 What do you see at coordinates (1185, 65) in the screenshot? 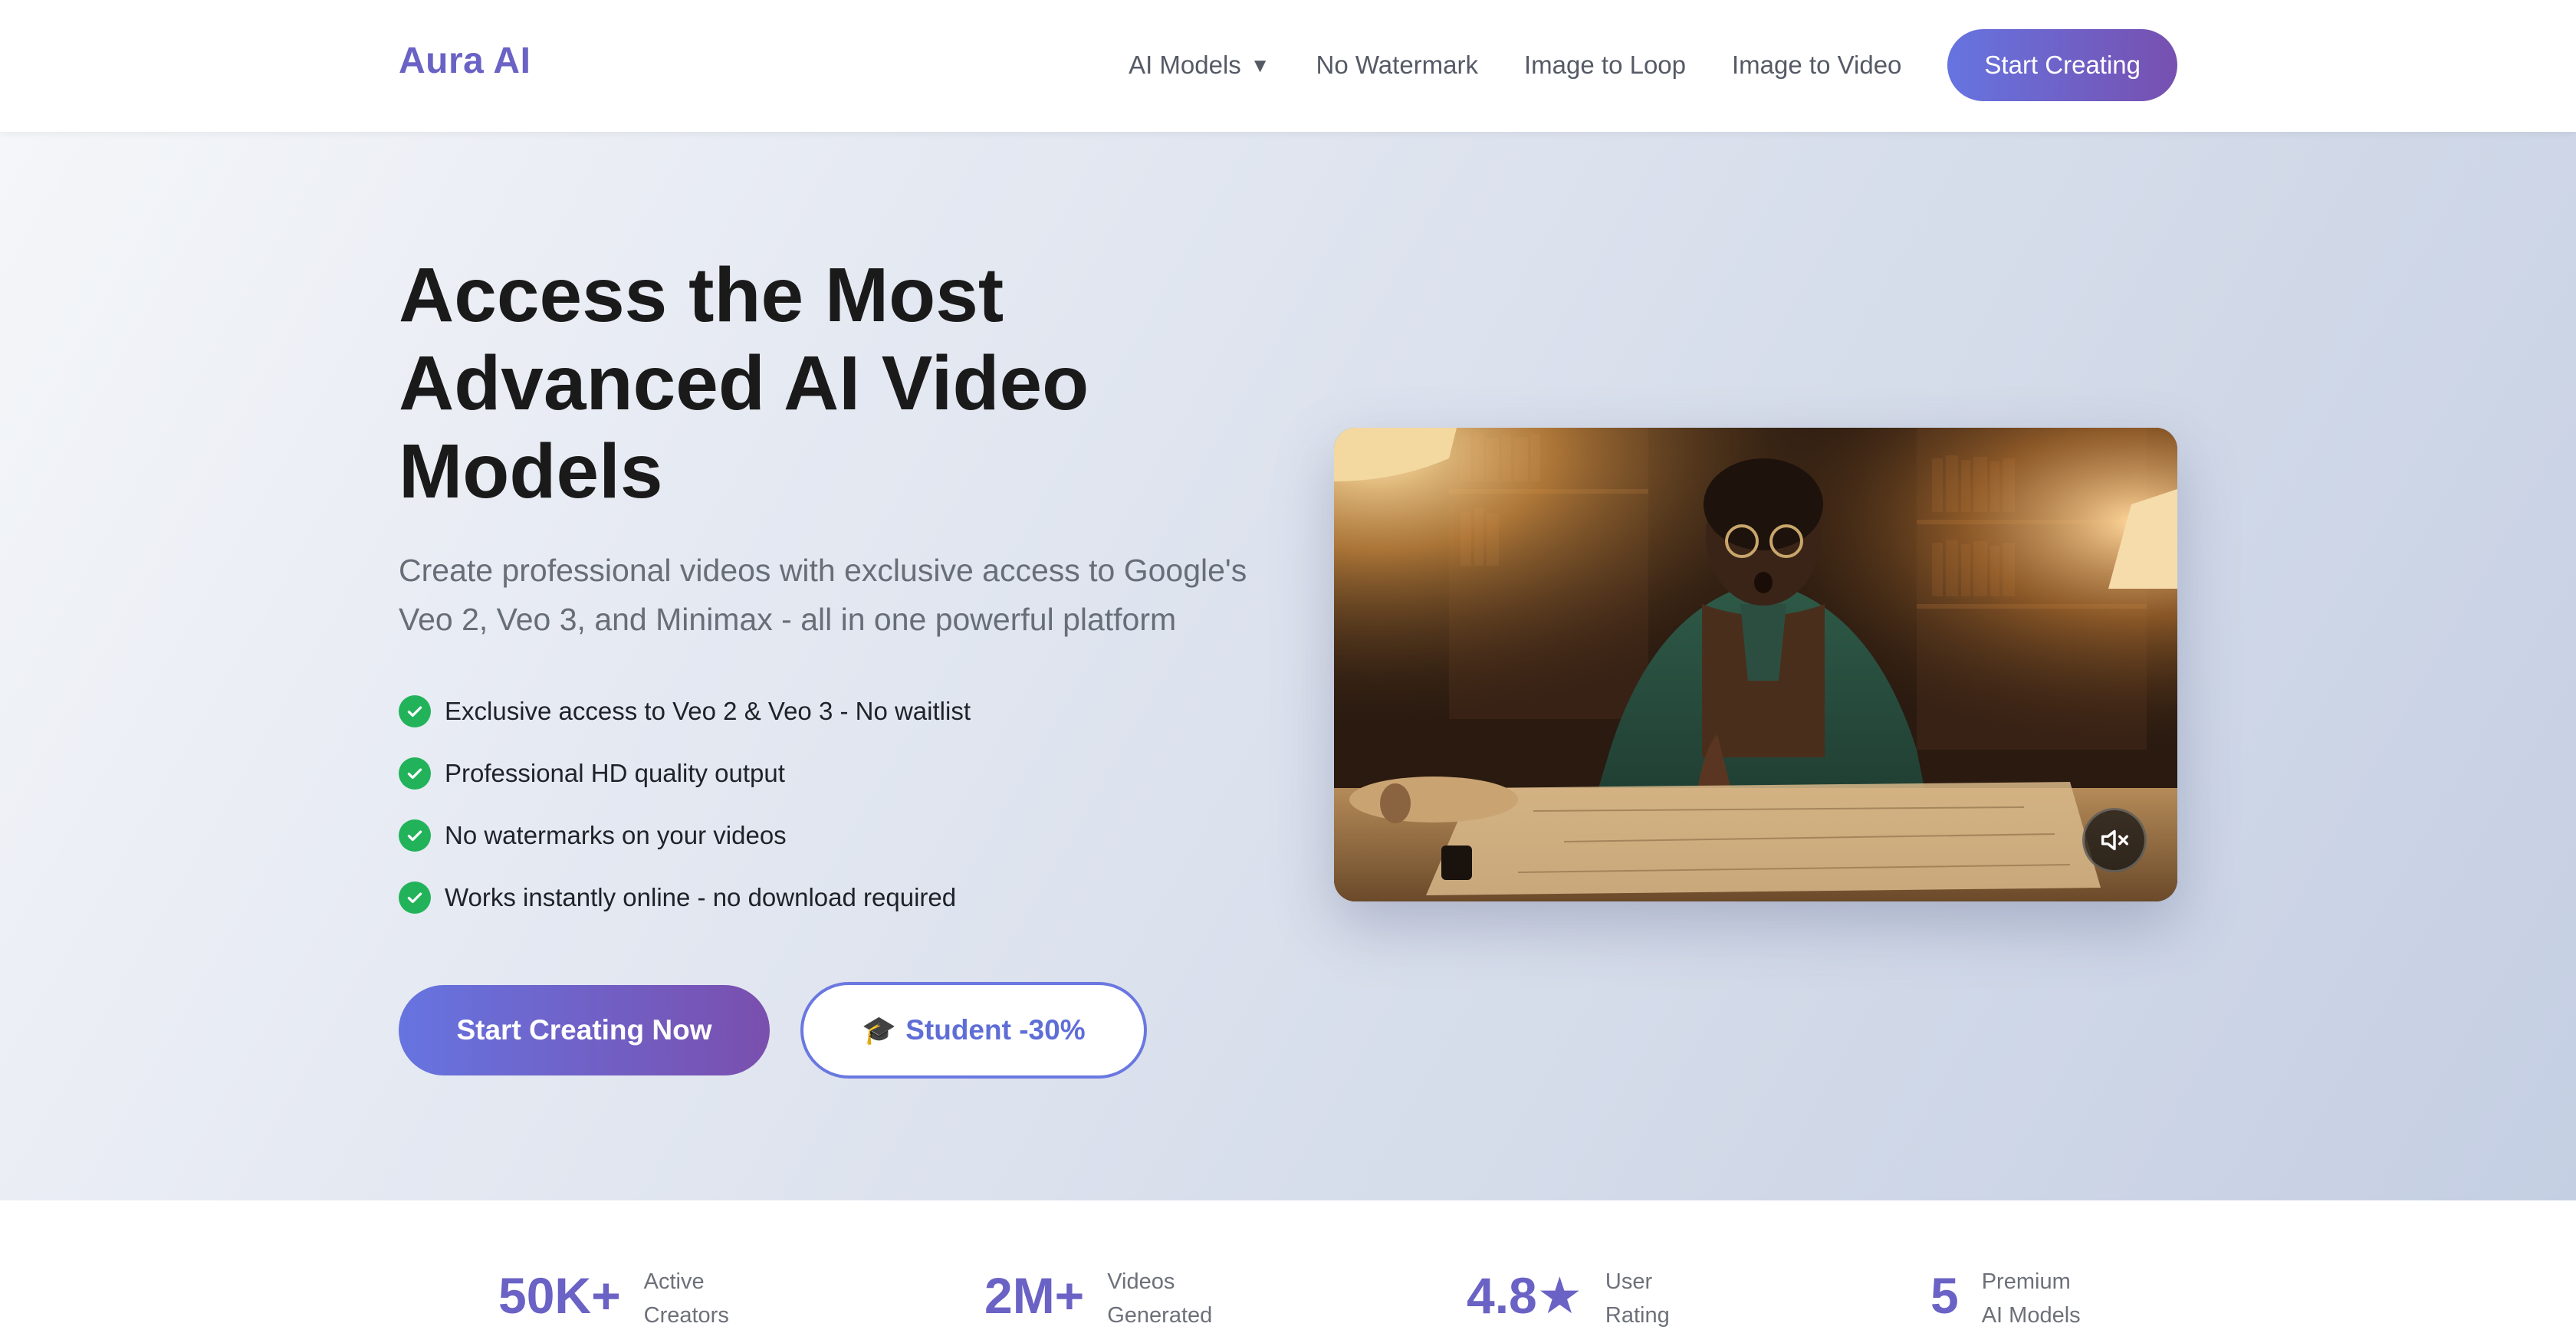
I see `nav-ai-models-label: AI Models` at bounding box center [1185, 65].